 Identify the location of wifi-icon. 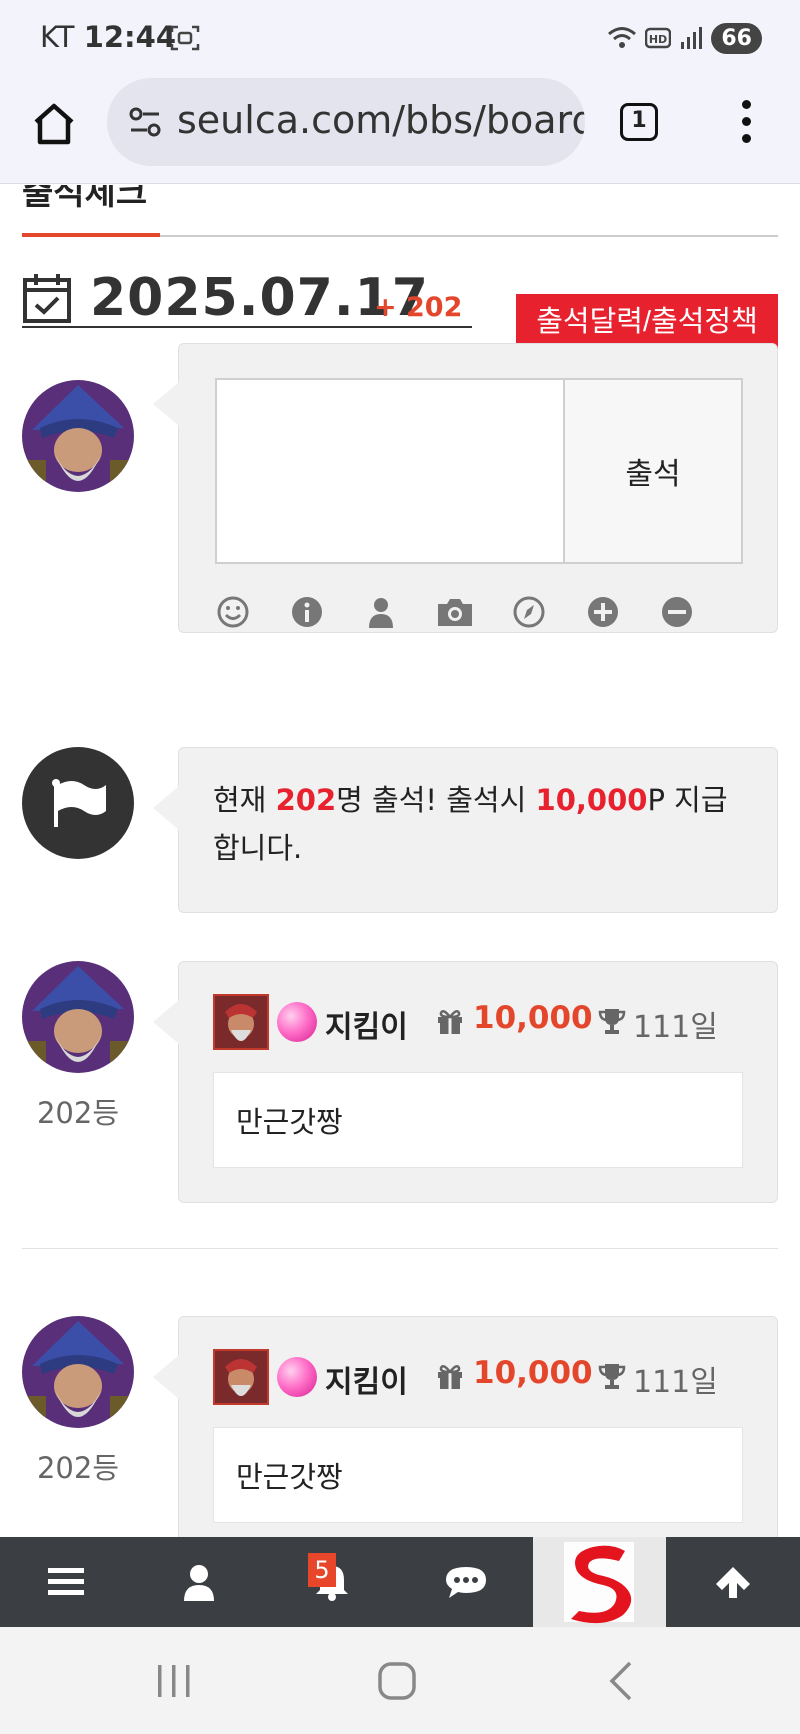
(622, 37).